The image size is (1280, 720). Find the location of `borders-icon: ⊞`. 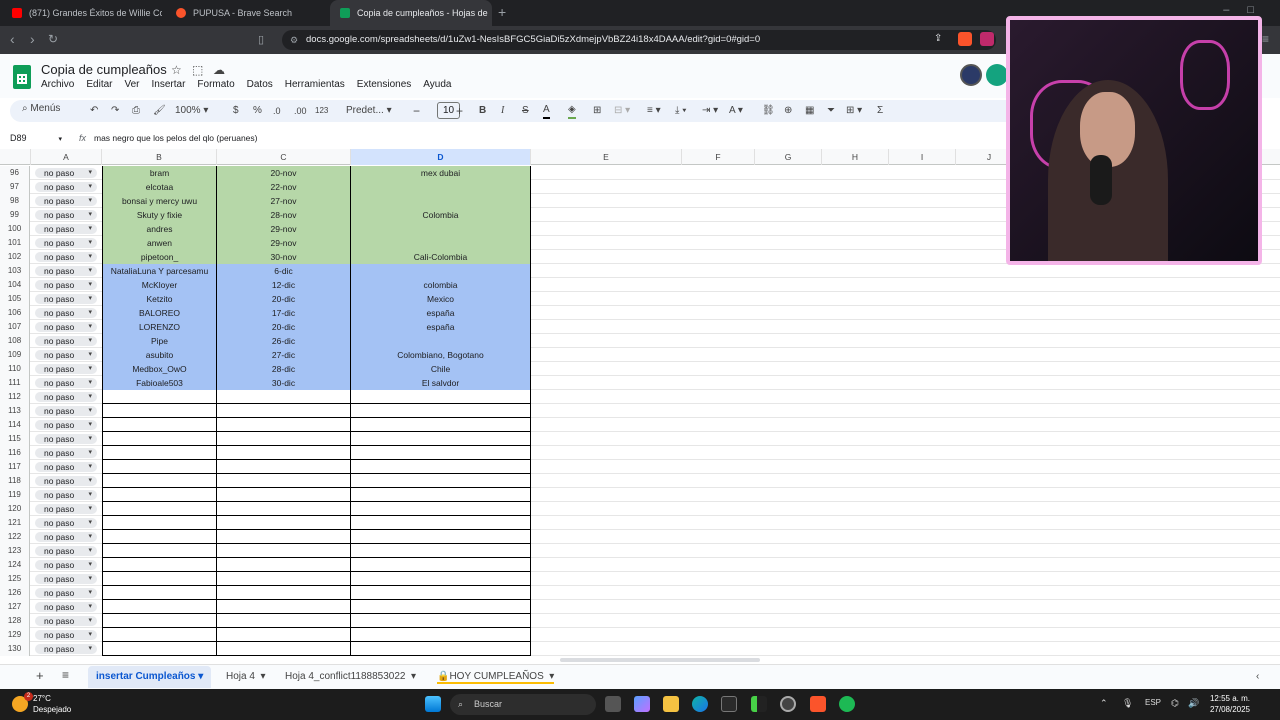

borders-icon: ⊞ is located at coordinates (597, 111).